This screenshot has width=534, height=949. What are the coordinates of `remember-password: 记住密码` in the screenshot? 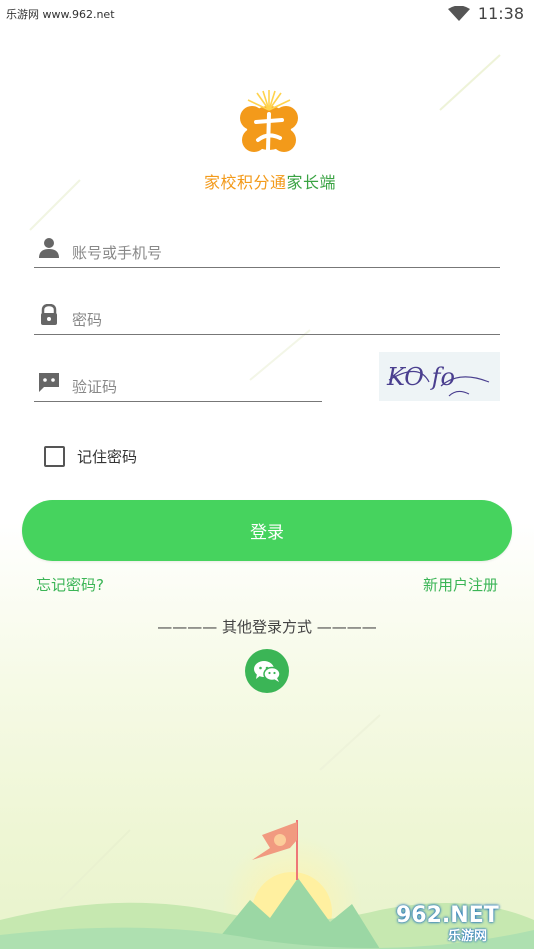 It's located at (90, 456).